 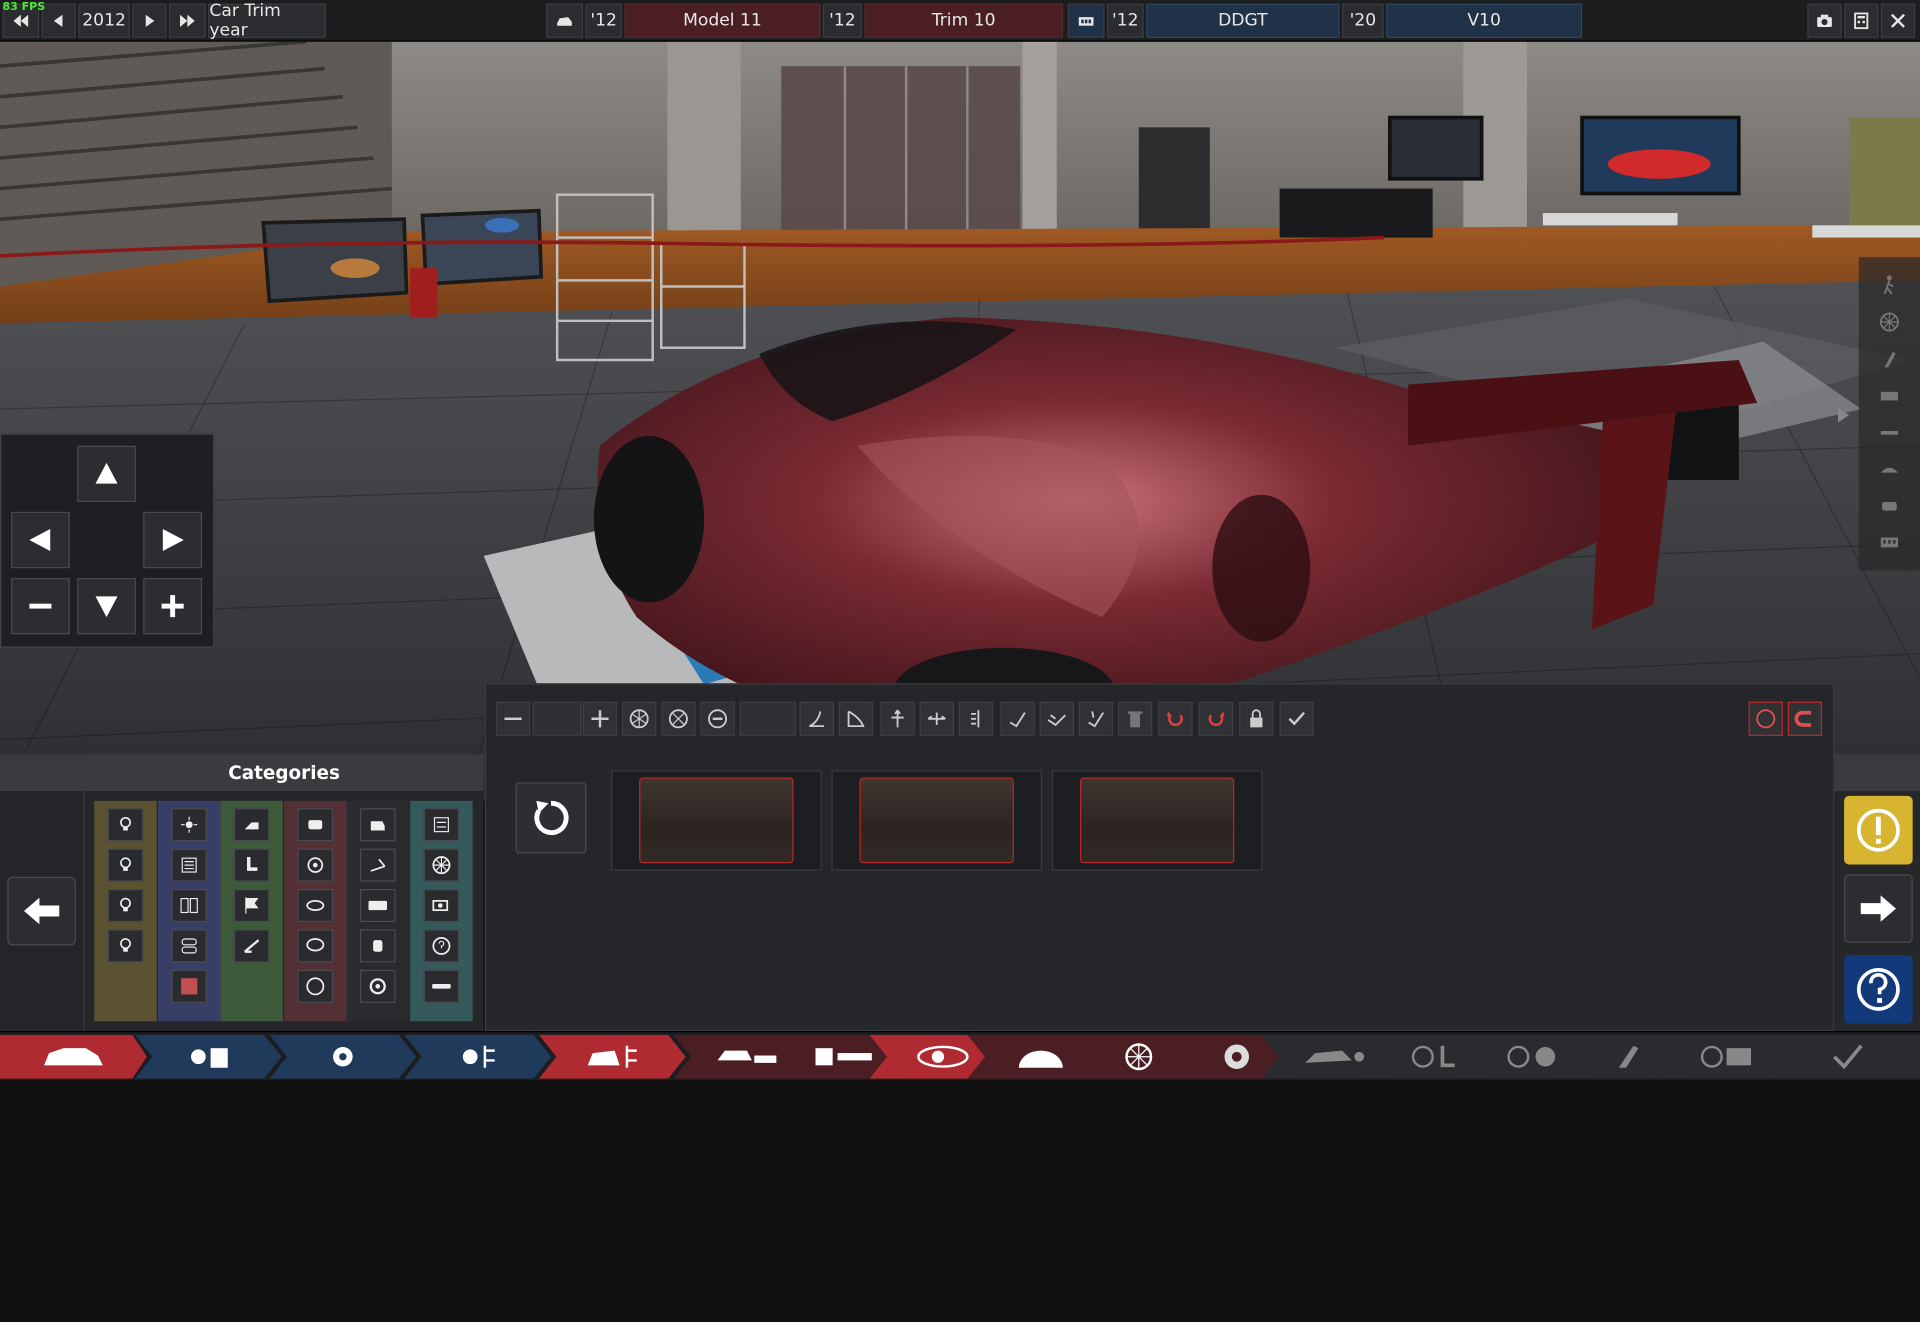 I want to click on nav-finish, so click(x=1846, y=1056).